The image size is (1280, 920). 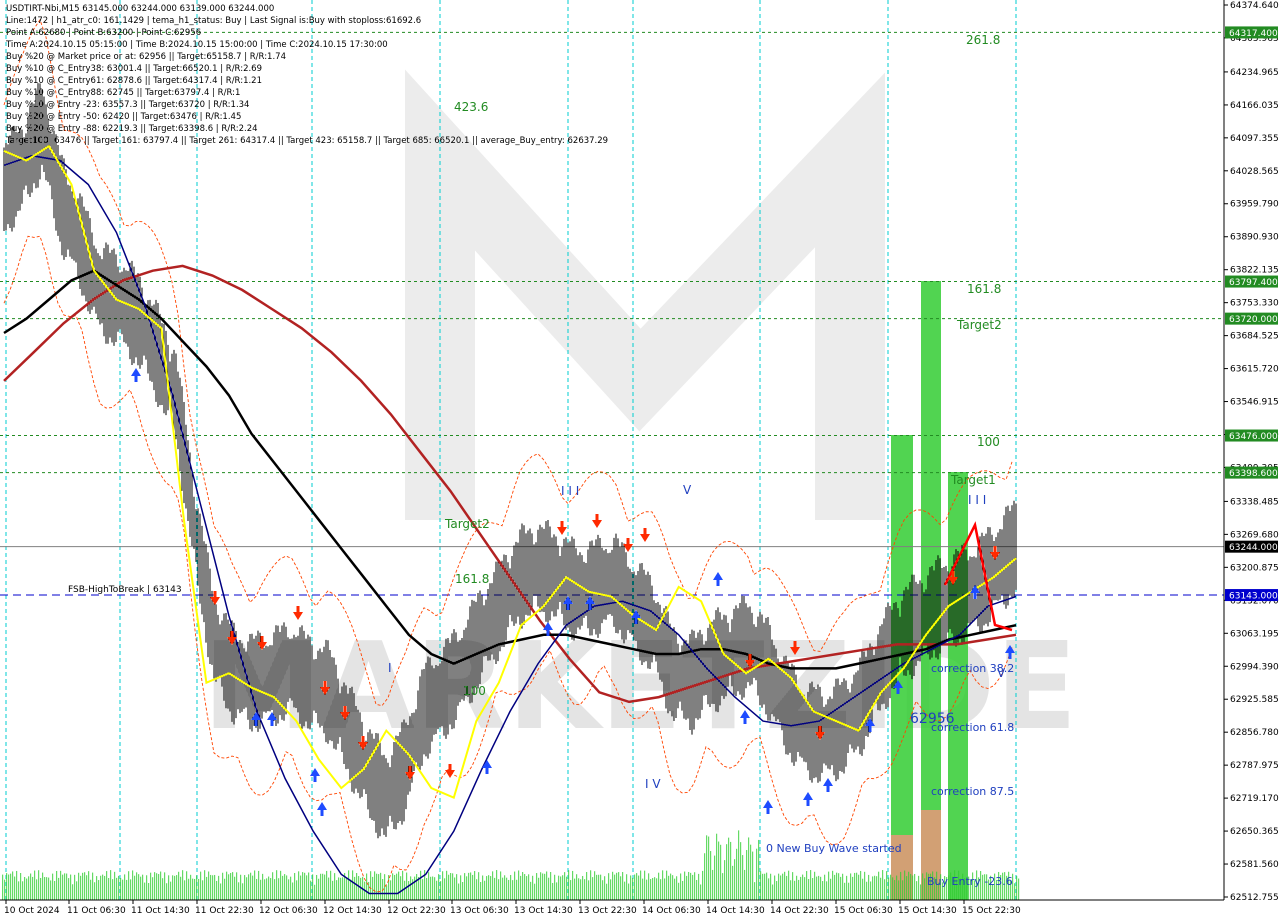 What do you see at coordinates (1253, 548) in the screenshot?
I see `price-level-tag-label: 63244.000` at bounding box center [1253, 548].